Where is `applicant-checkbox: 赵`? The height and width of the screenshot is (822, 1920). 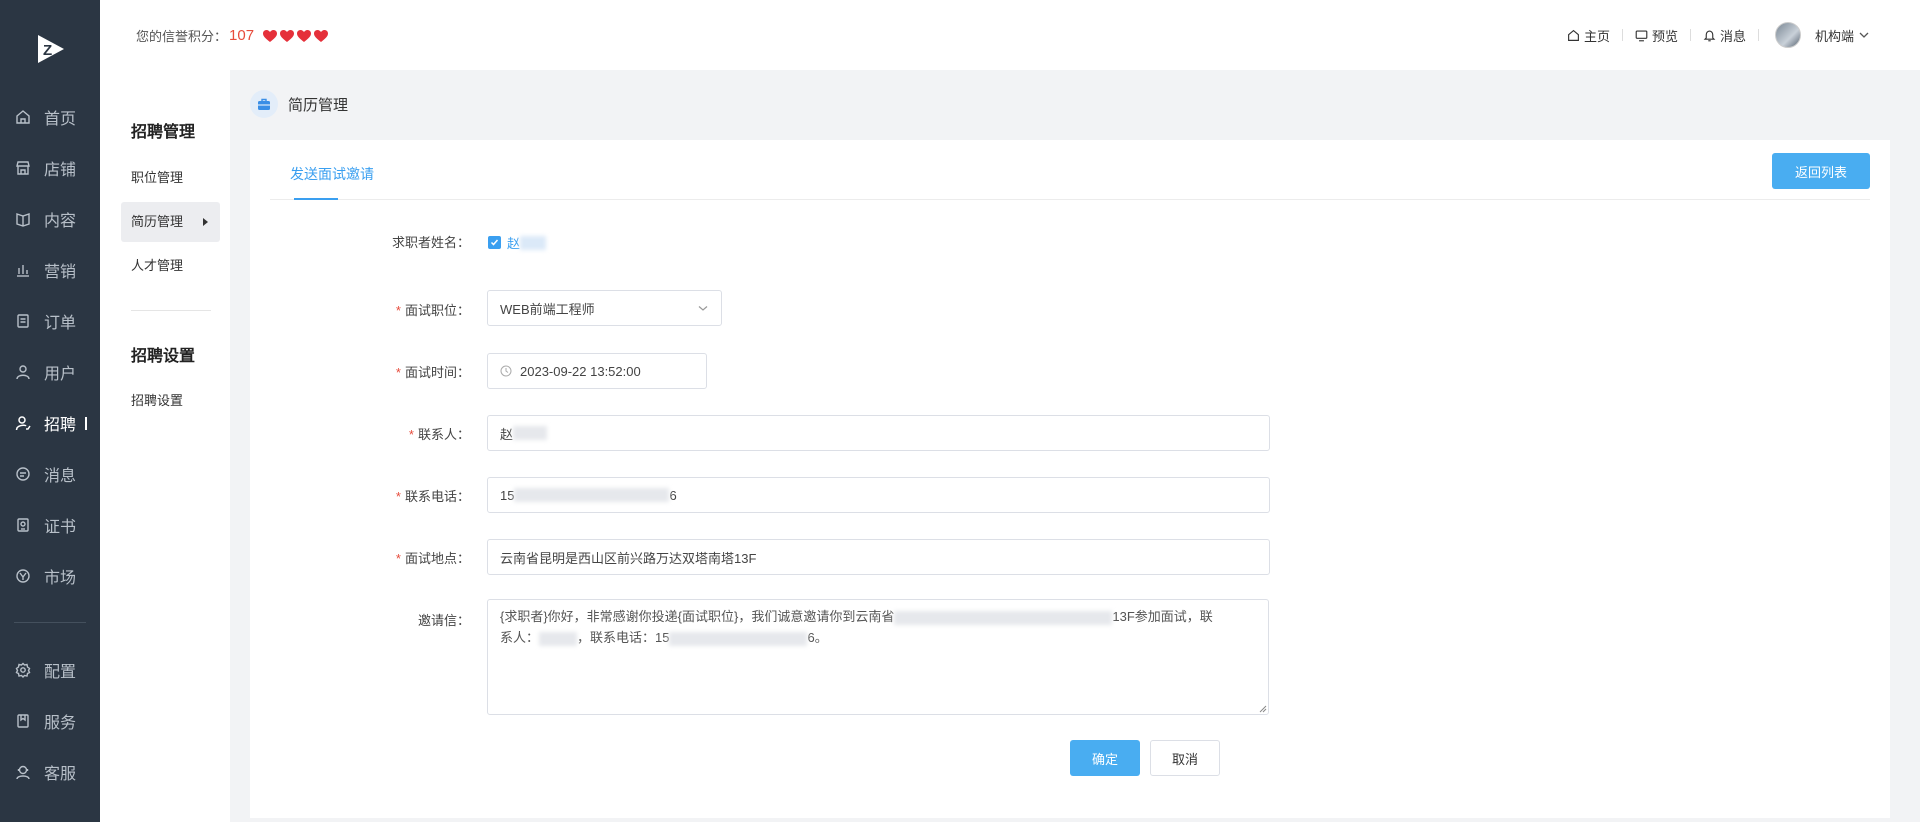 applicant-checkbox: 赵 is located at coordinates (517, 242).